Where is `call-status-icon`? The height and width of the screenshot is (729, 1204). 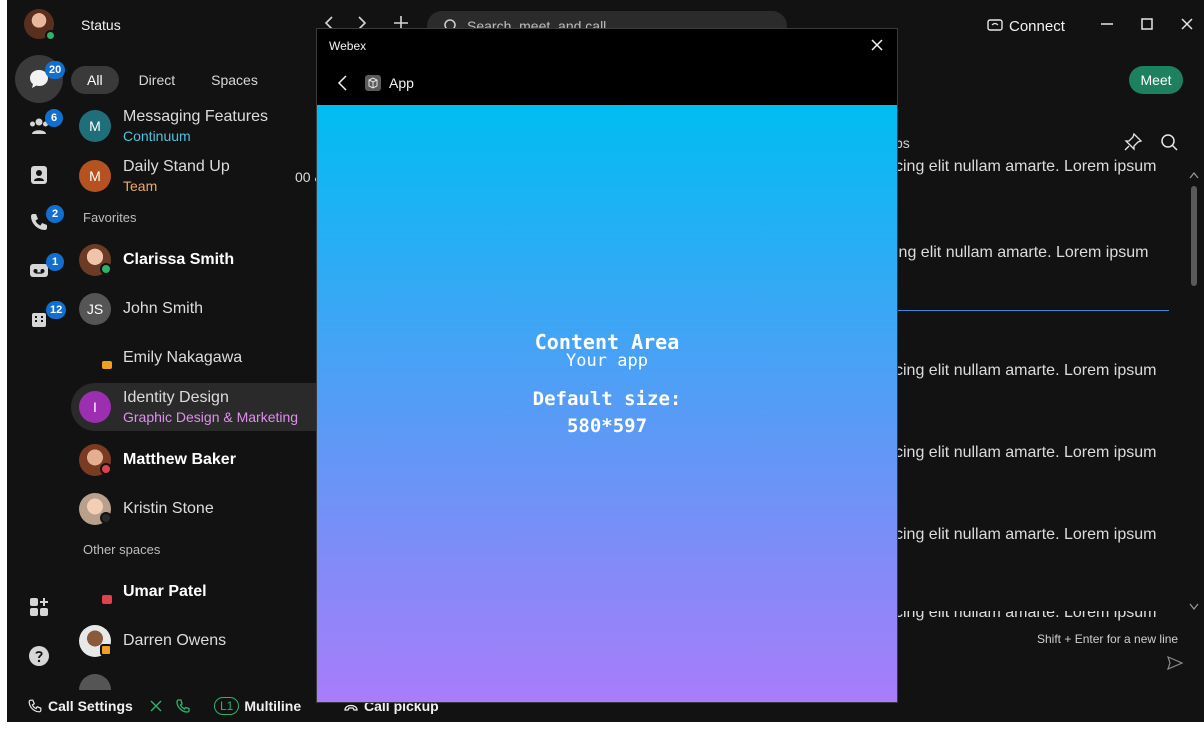
call-status-icon is located at coordinates (183, 706).